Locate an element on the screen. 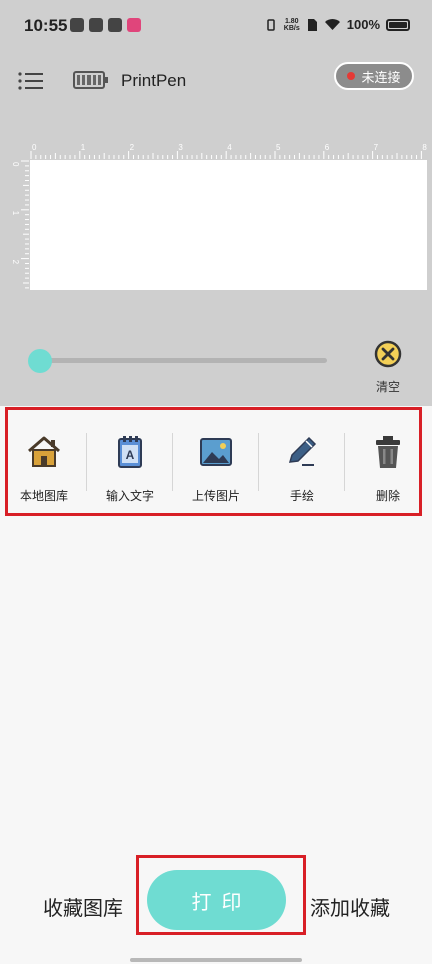  ruler-top-label: 2 is located at coordinates (132, 147).